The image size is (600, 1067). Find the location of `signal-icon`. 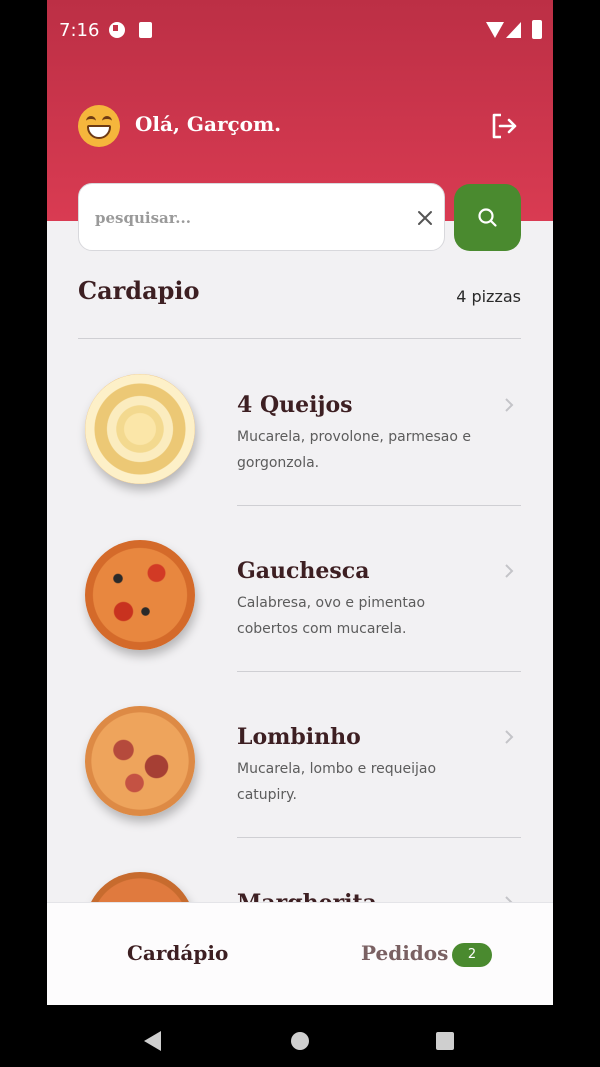

signal-icon is located at coordinates (513, 30).